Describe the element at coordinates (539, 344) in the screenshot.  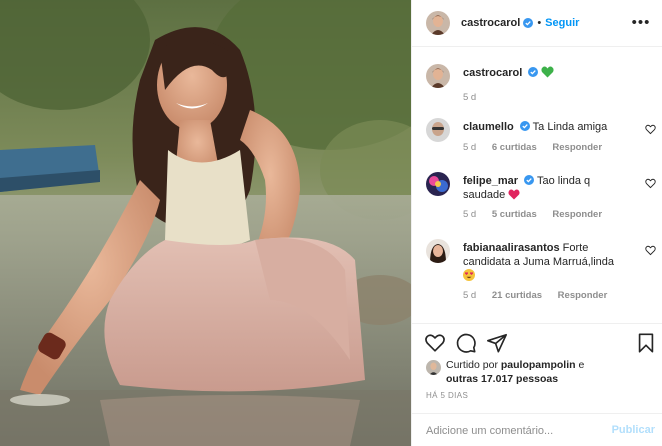
I see `action-icons` at that location.